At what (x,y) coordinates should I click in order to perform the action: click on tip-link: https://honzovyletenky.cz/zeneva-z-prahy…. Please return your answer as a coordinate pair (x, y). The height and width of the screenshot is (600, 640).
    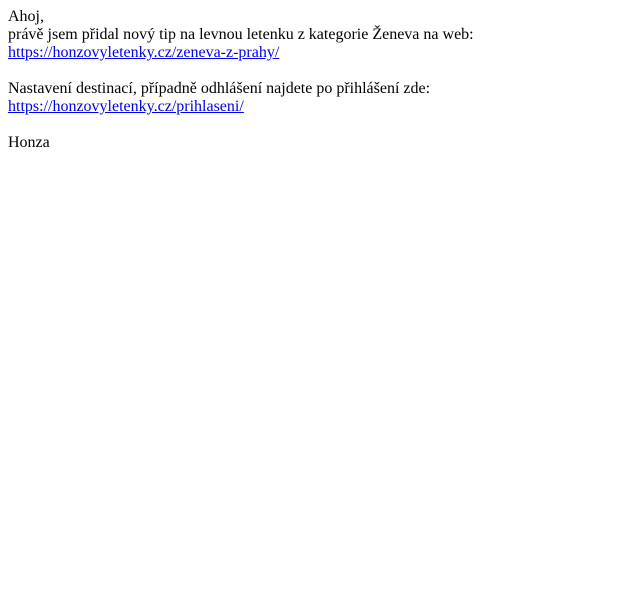
    Looking at the image, I should click on (318, 53).